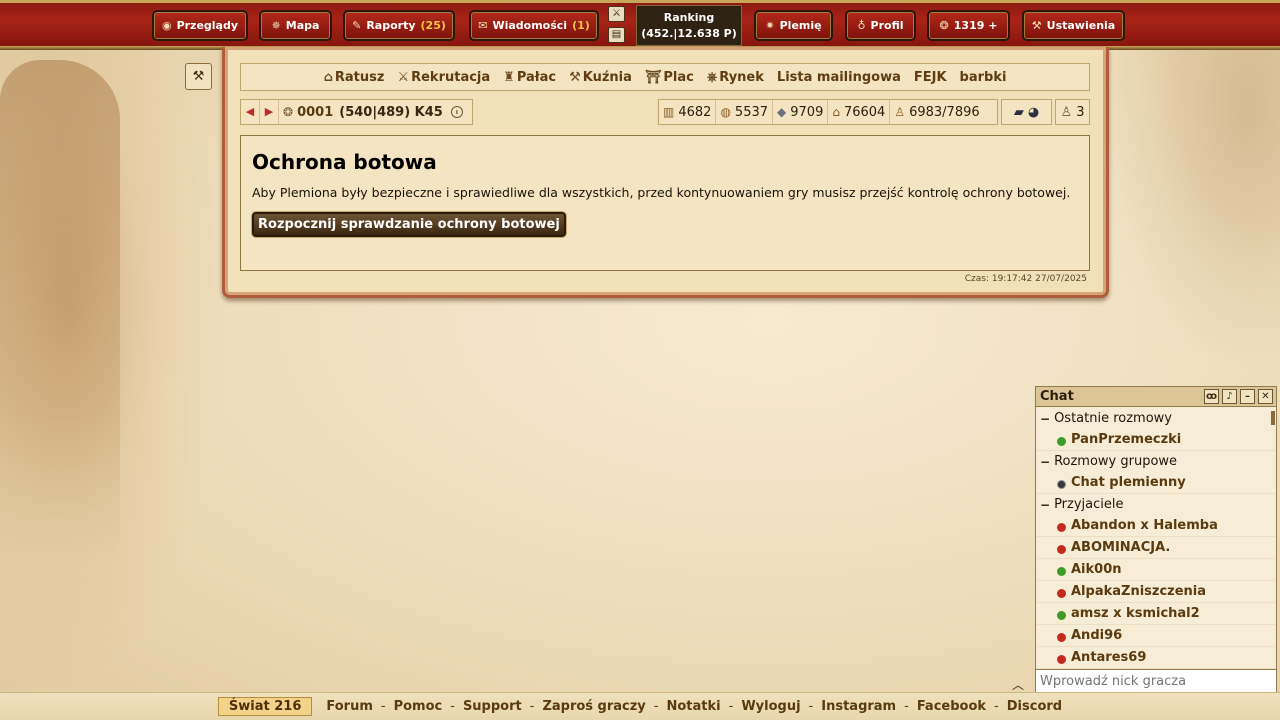 Image resolution: width=1280 pixels, height=720 pixels. I want to click on chat-group-recent: − Ostatnie rozmowy, so click(1156, 418).